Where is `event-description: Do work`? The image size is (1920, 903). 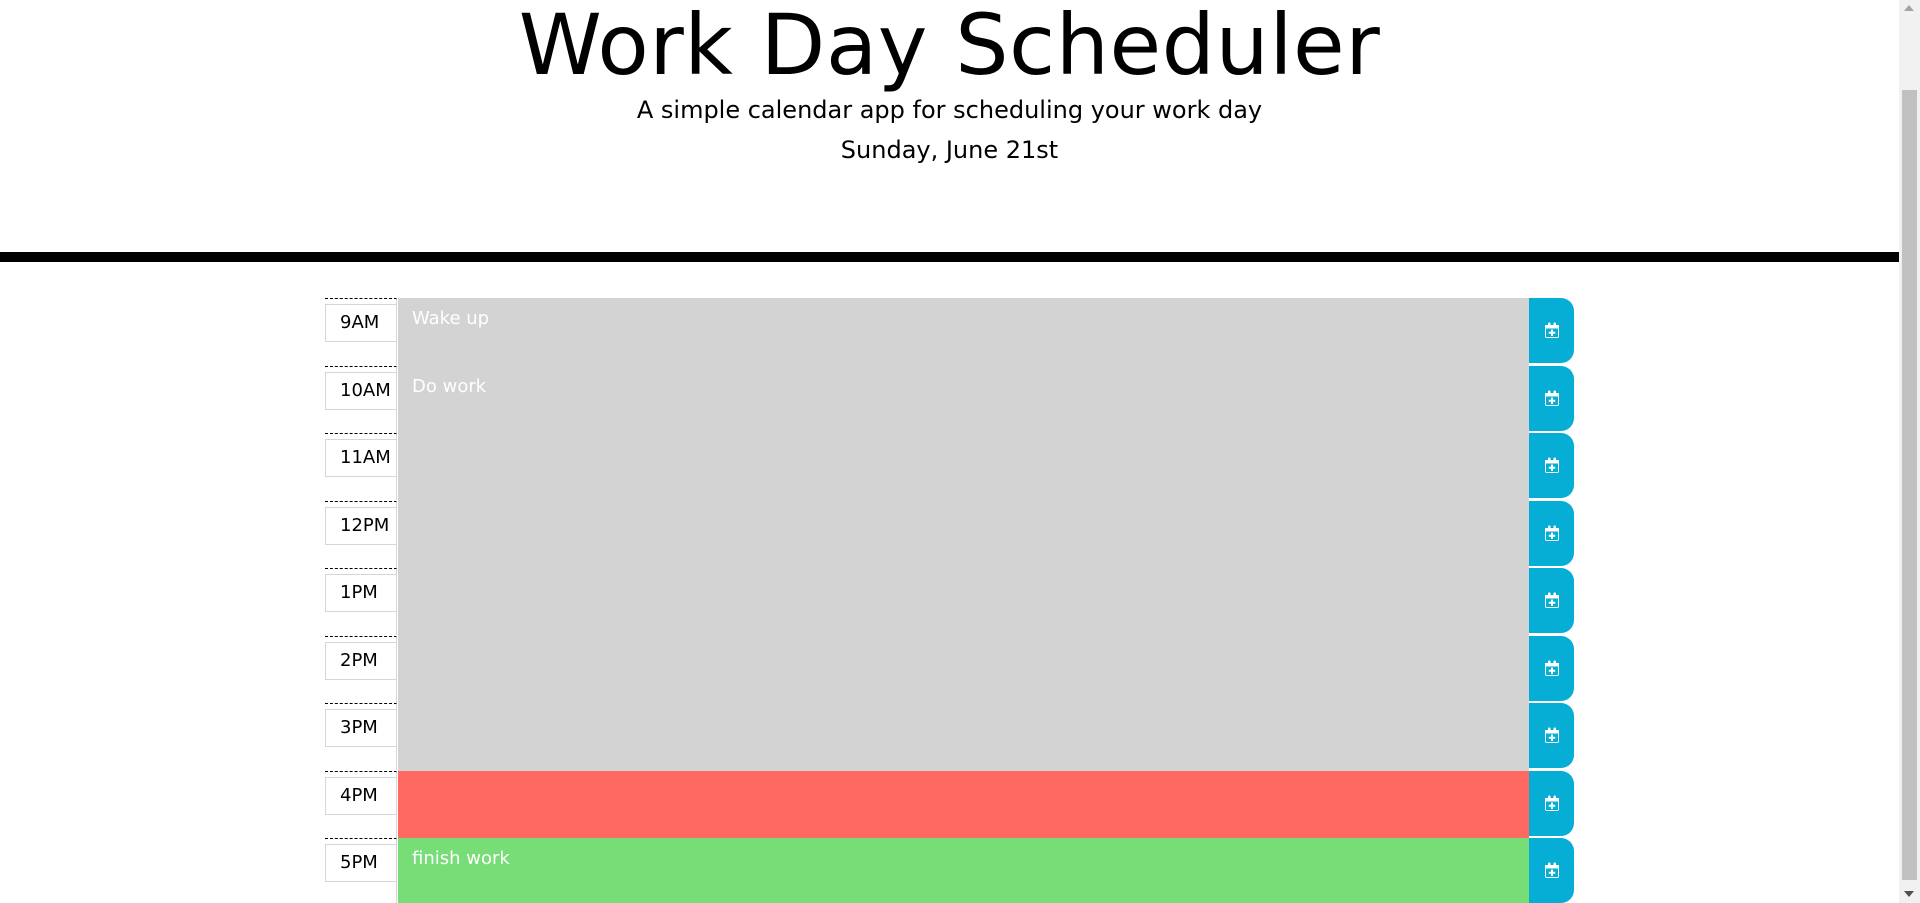
event-description: Do work is located at coordinates (963, 399).